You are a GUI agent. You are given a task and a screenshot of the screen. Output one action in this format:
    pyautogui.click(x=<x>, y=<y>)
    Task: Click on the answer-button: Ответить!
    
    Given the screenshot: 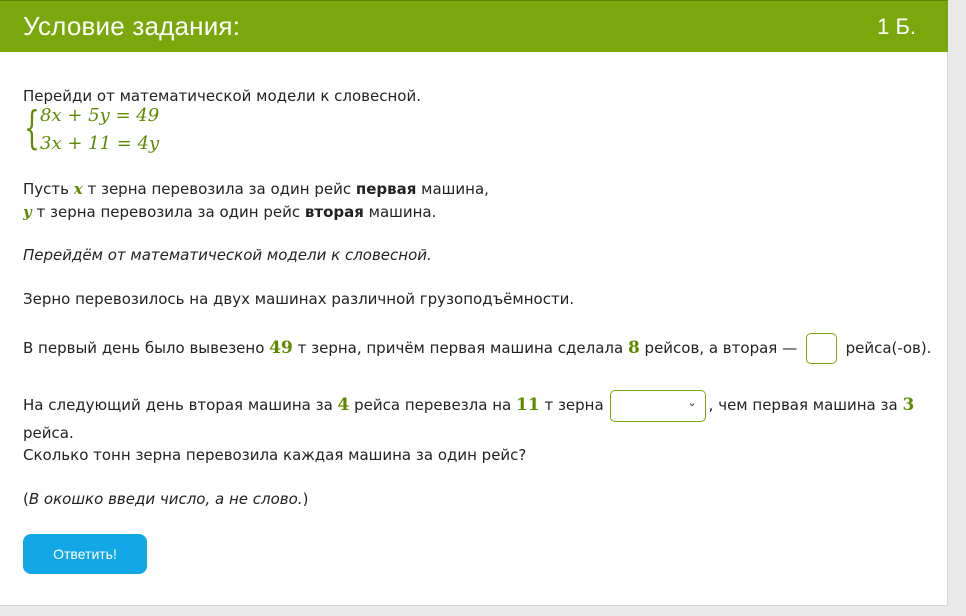 What is the action you would take?
    pyautogui.click(x=85, y=554)
    